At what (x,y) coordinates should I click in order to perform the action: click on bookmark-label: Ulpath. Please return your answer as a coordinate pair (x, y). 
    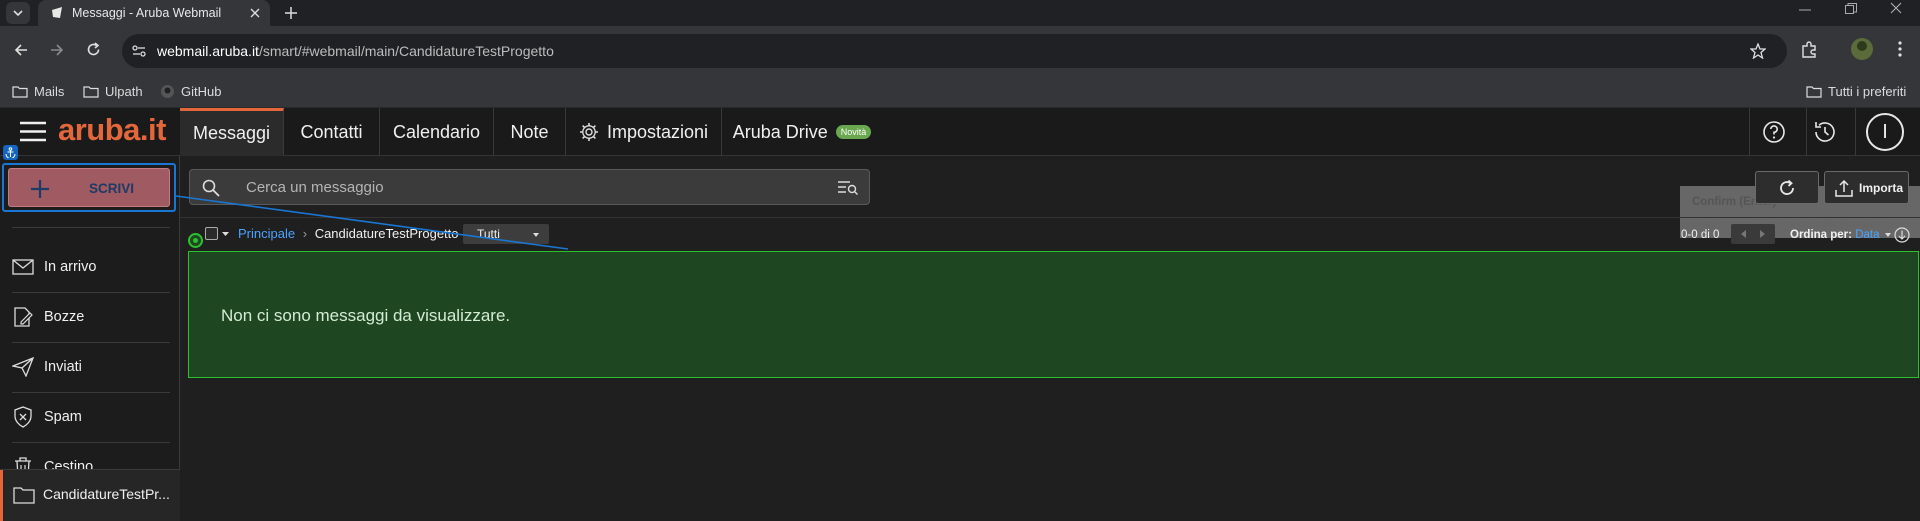
    Looking at the image, I should click on (124, 91).